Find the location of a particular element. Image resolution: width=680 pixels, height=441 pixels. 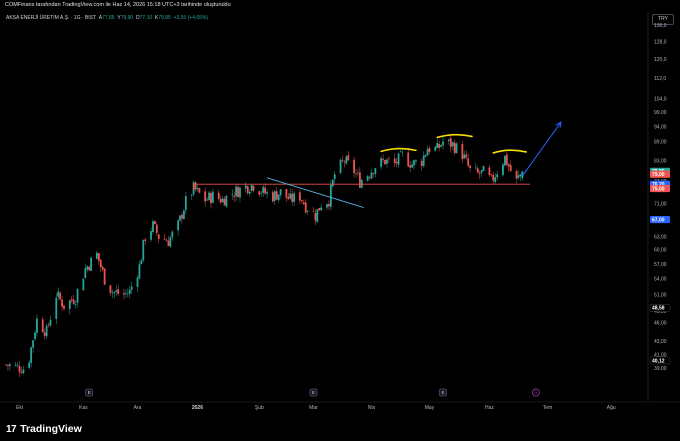

y-tick-label: 83,00 is located at coordinates (660, 162).